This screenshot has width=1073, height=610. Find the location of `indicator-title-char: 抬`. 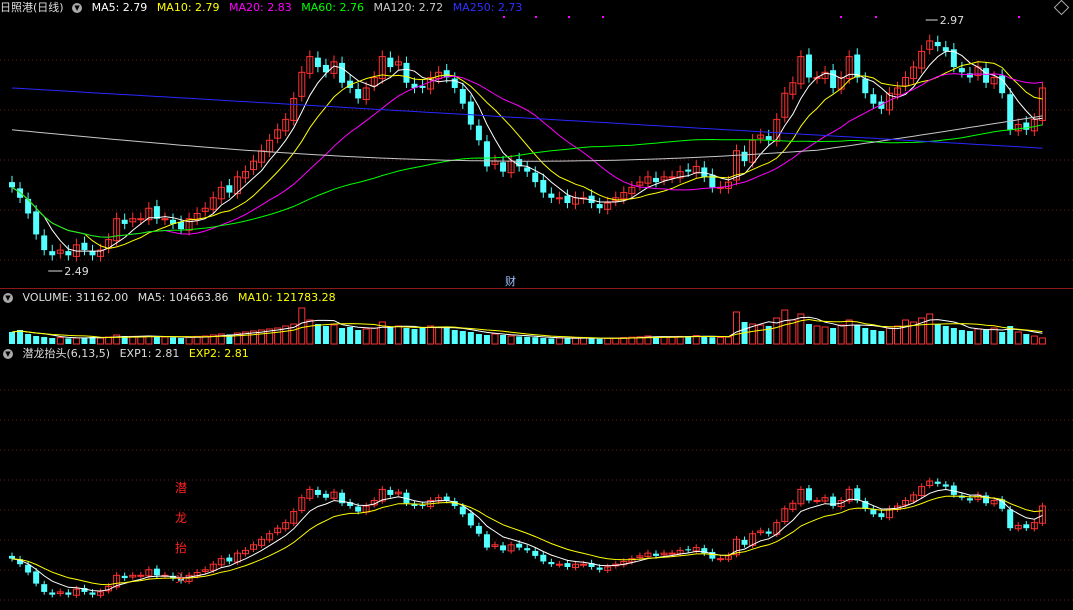

indicator-title-char: 抬 is located at coordinates (181, 548).